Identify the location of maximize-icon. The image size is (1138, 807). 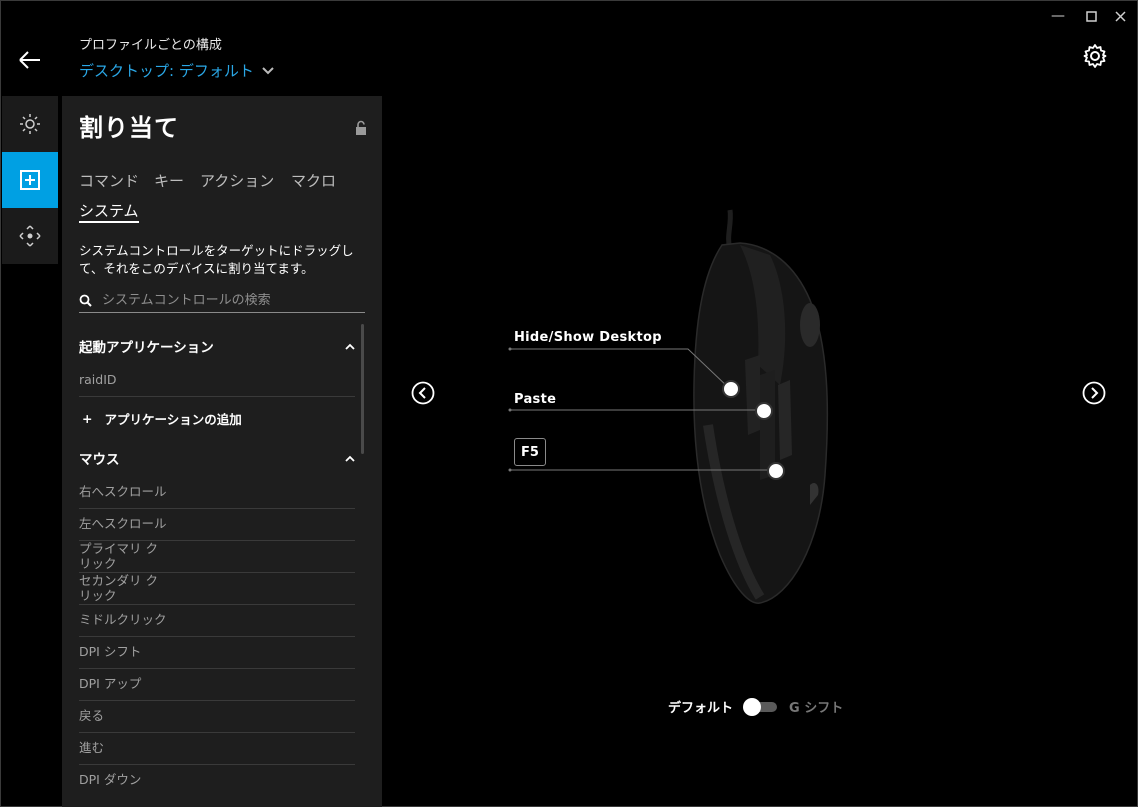
(1091, 16).